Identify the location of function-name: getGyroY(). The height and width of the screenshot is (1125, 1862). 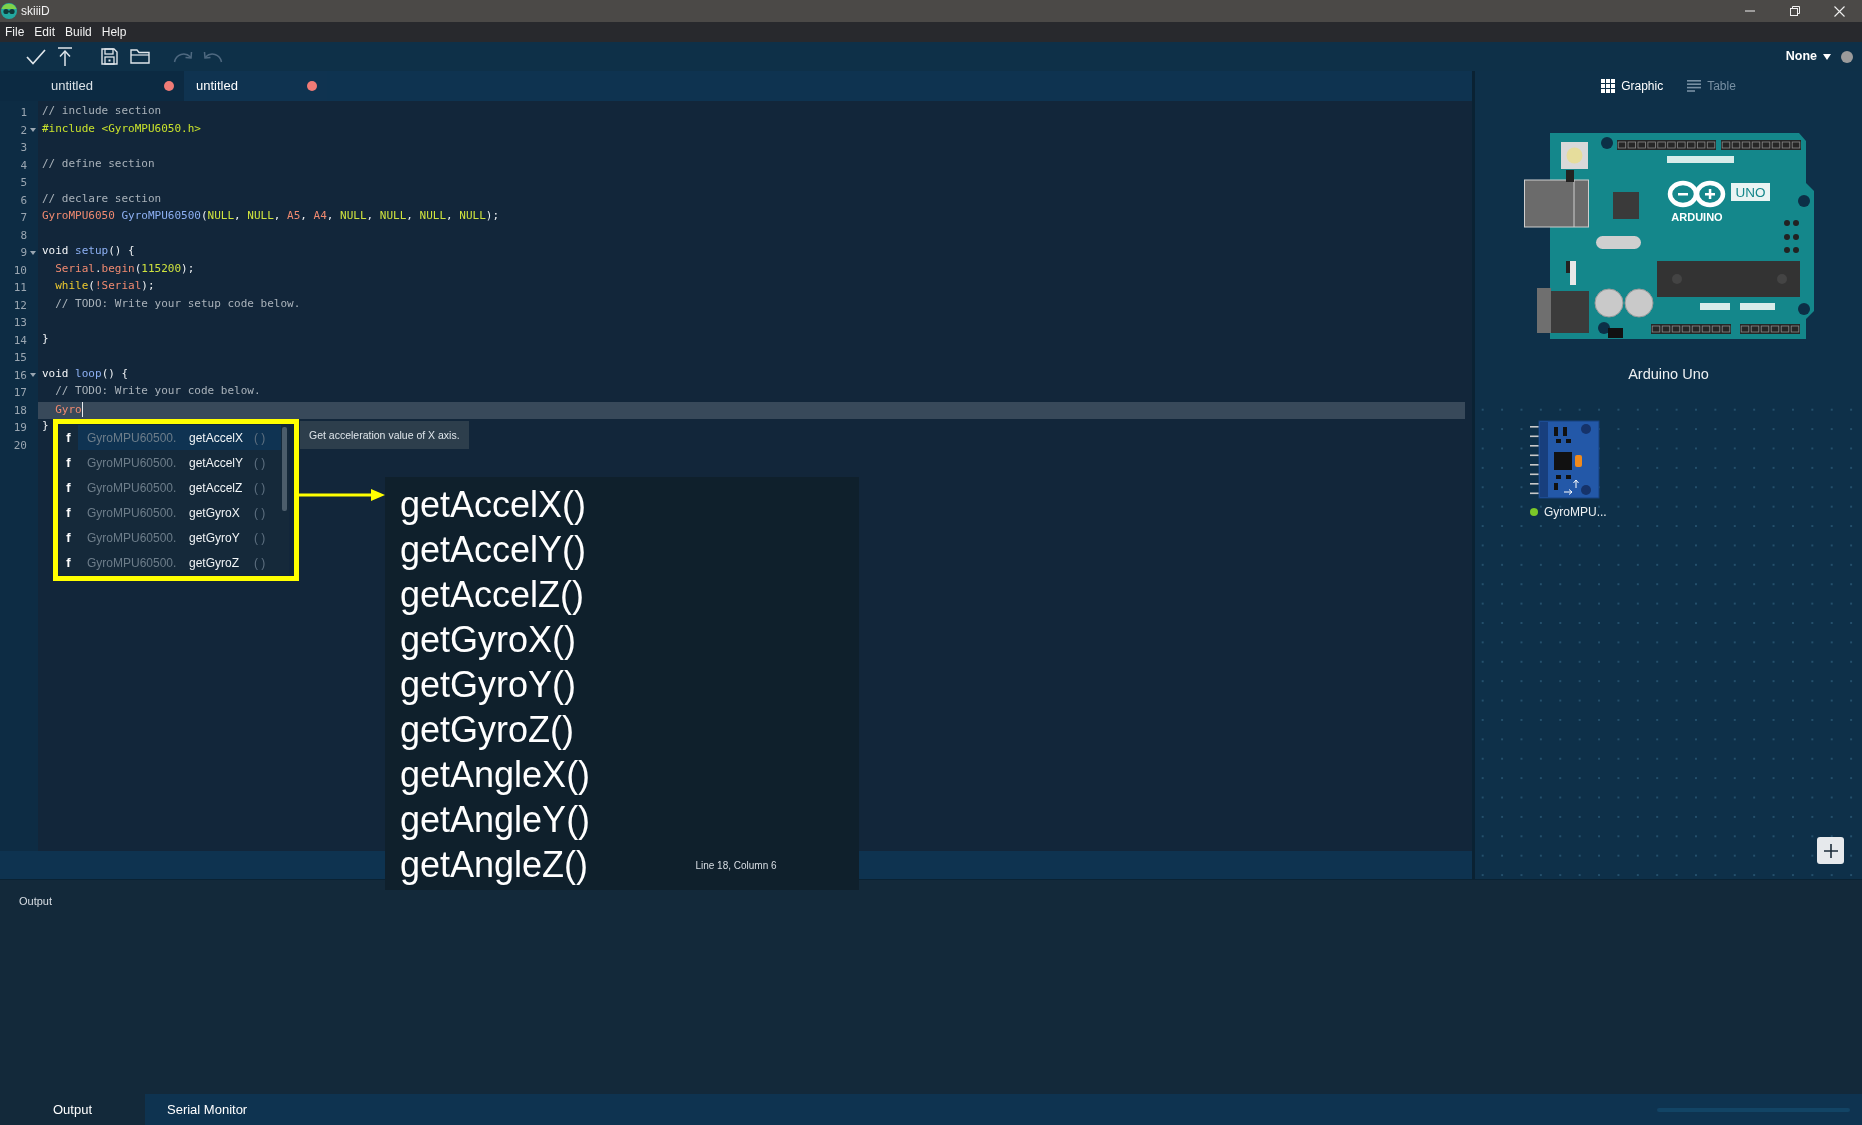
(488, 685).